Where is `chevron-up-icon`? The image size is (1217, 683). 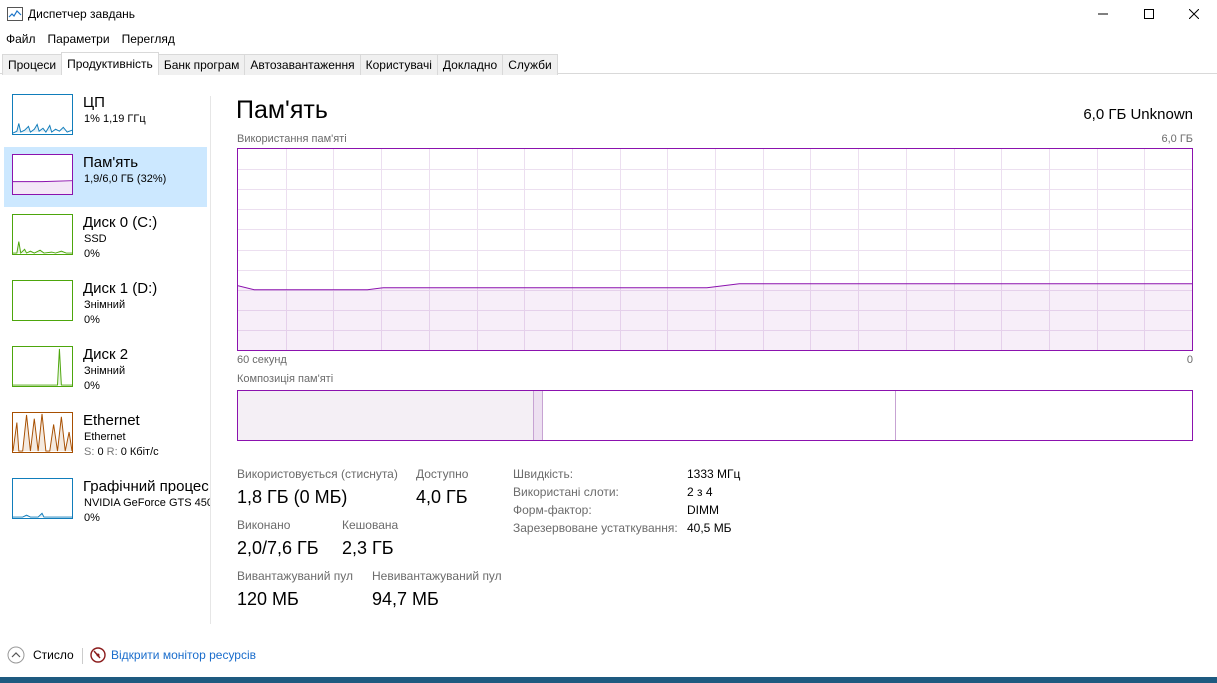 chevron-up-icon is located at coordinates (16, 655).